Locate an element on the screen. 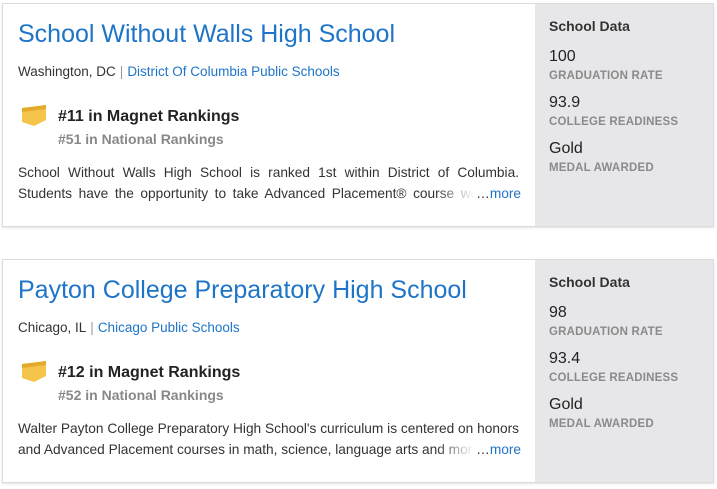 Image resolution: width=717 pixels, height=489 pixels. magnet-ranking: #11 in Magnet Rankings is located at coordinates (149, 116).